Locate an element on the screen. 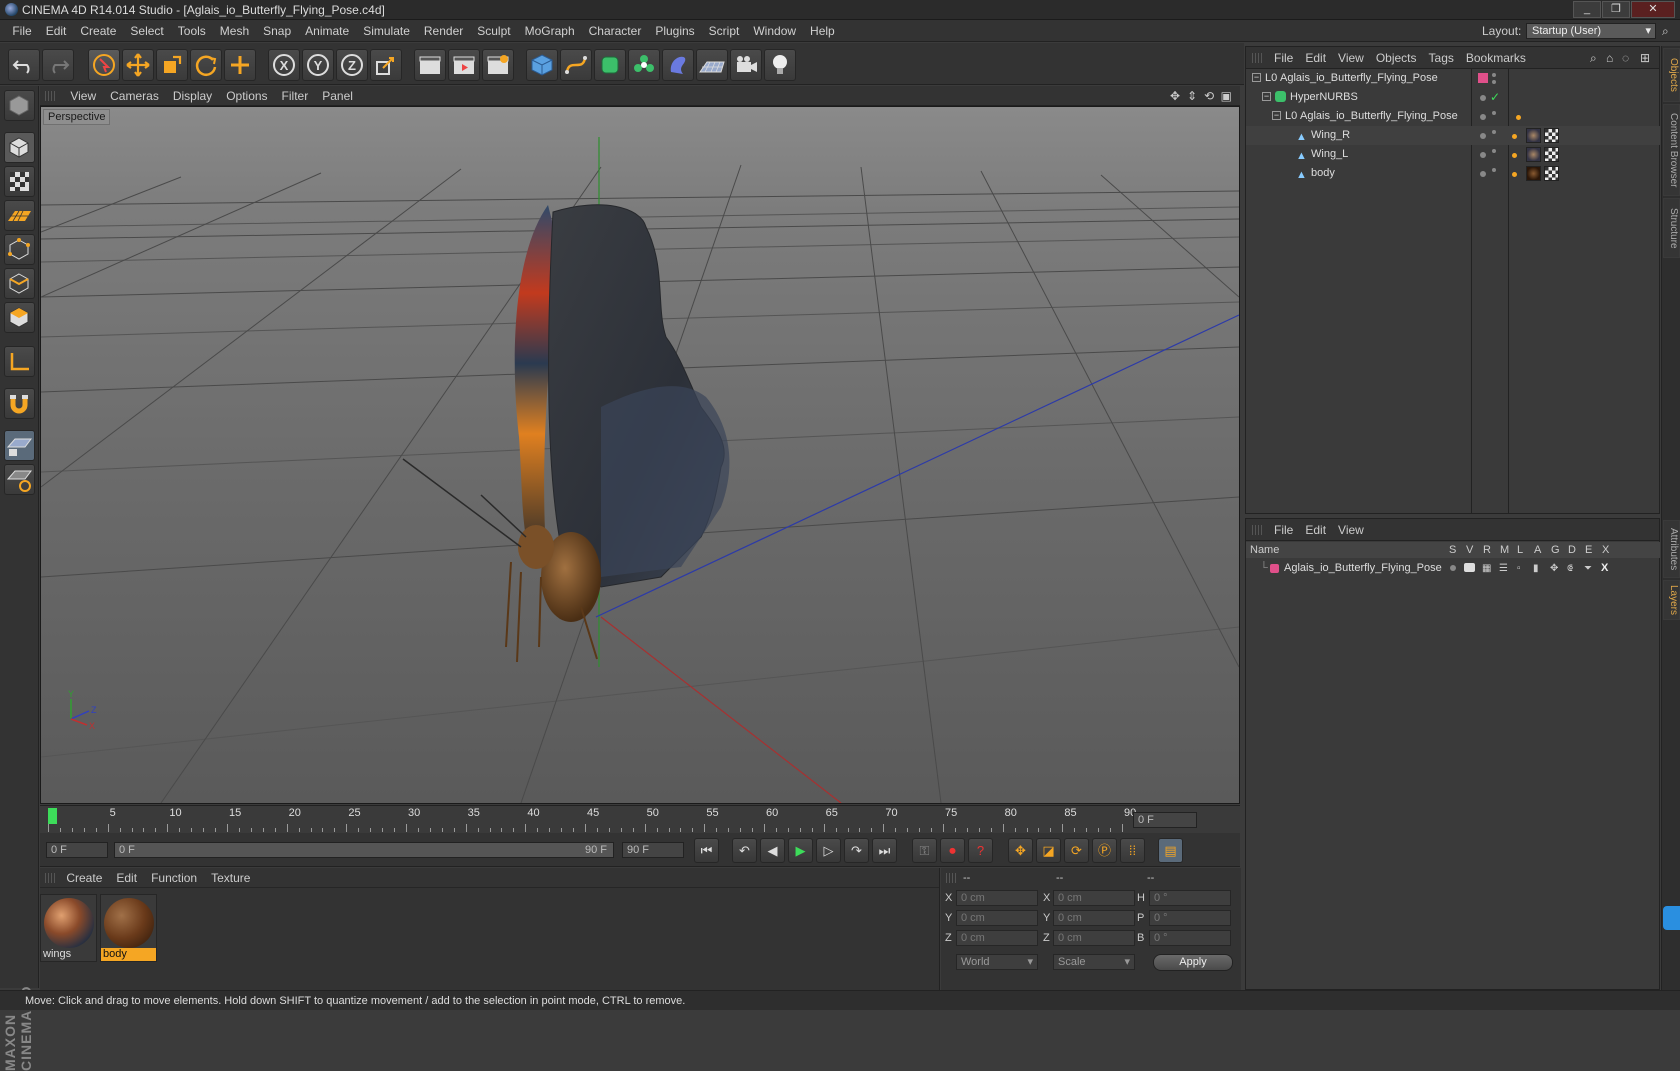 This screenshot has height=1071, width=1680. coordinate-system-button is located at coordinates (386, 65).